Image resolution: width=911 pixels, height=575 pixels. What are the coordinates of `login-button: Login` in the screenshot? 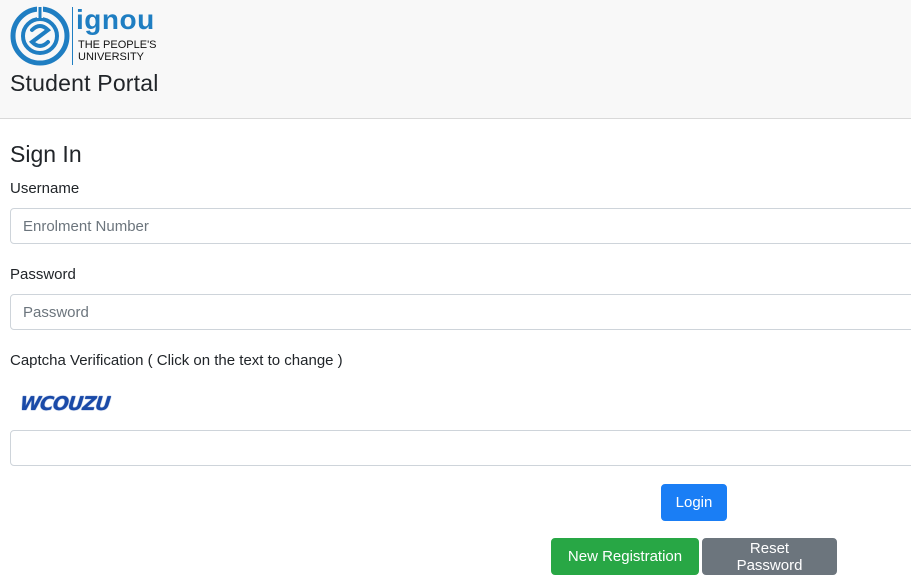 It's located at (694, 502).